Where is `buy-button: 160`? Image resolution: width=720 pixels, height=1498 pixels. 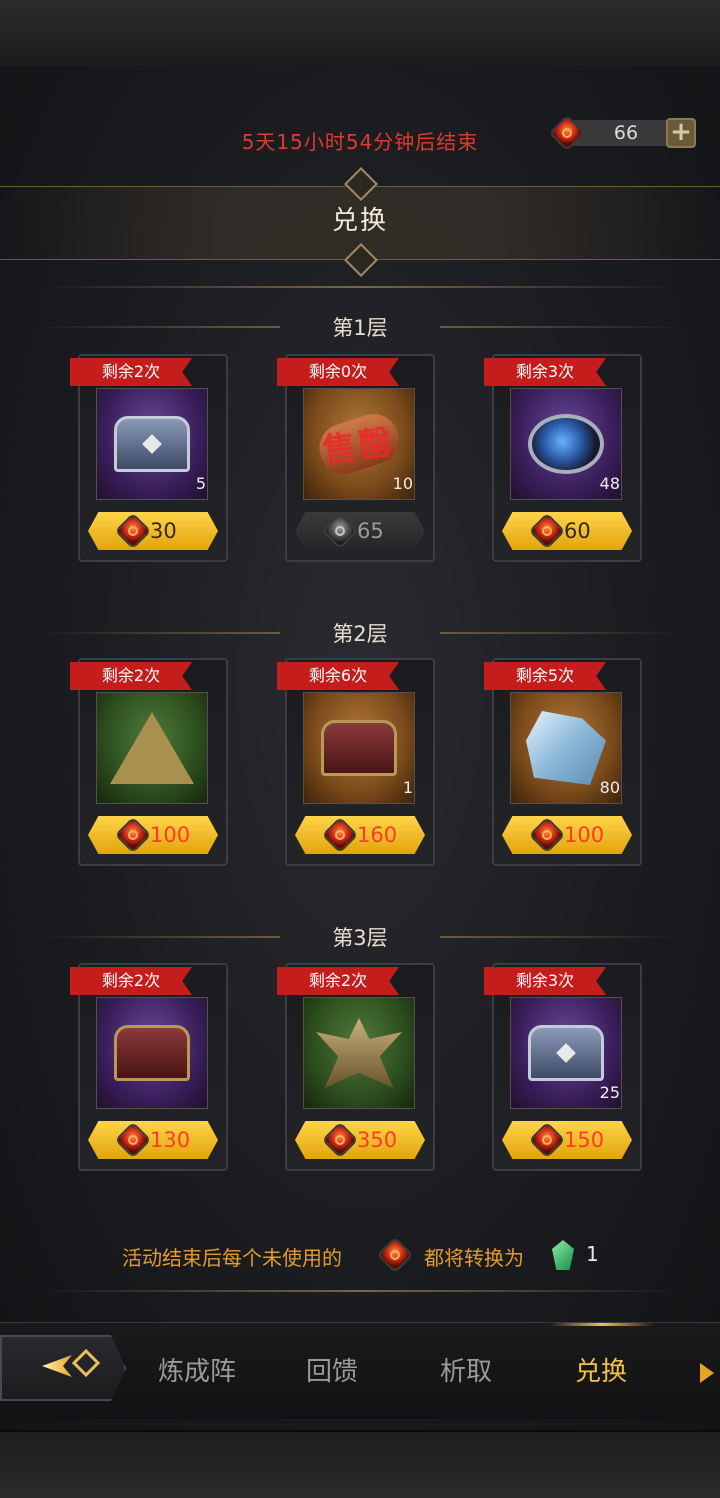 buy-button: 160 is located at coordinates (360, 835).